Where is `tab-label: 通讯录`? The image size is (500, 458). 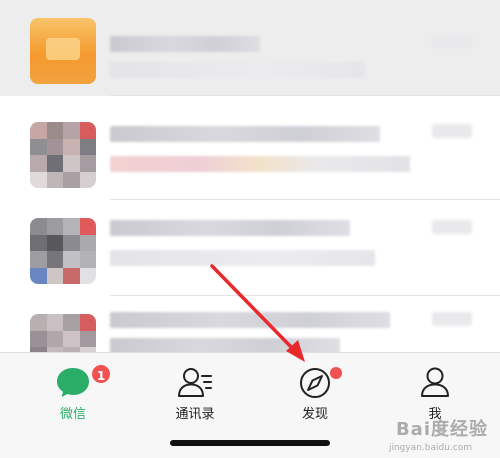
tab-label: 通讯录 is located at coordinates (195, 414).